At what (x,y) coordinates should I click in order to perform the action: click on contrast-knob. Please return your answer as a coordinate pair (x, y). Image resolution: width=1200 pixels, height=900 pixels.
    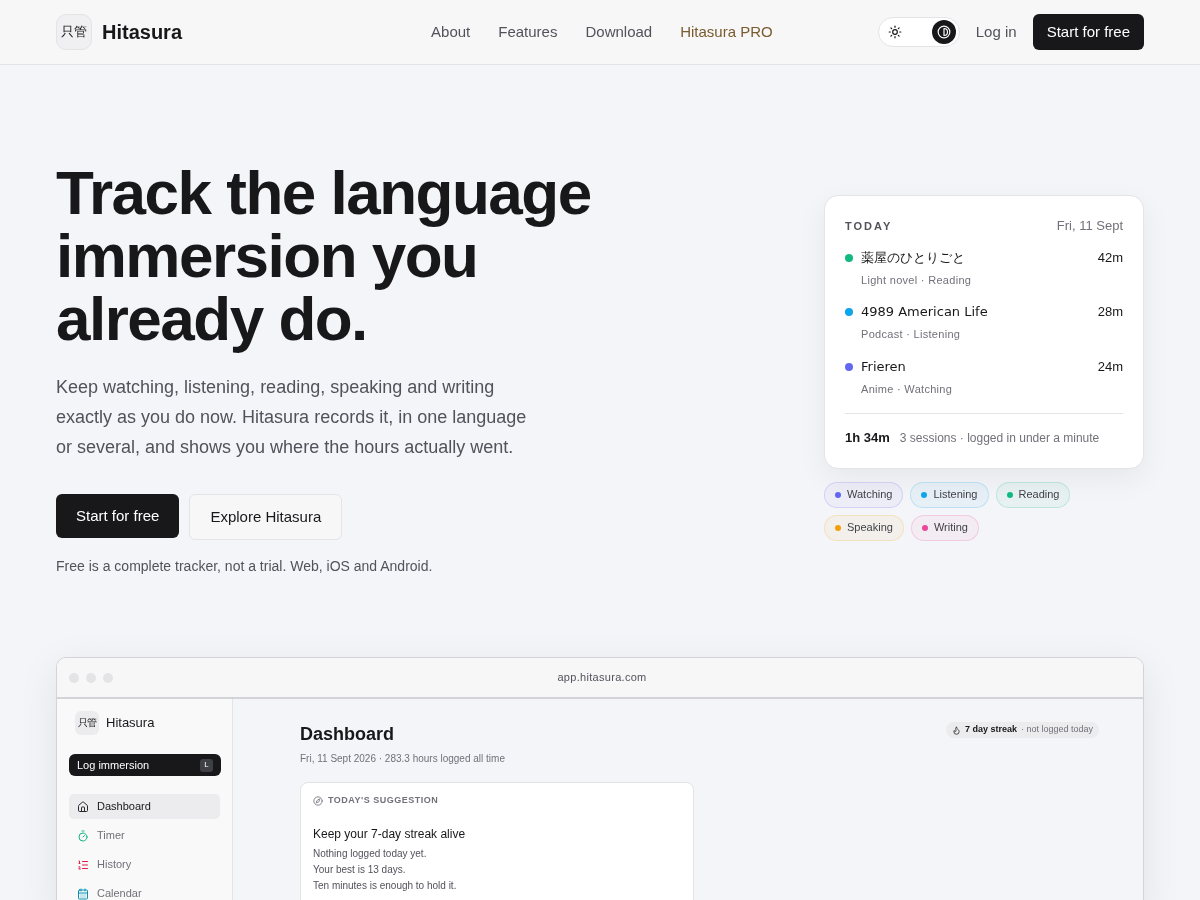
    Looking at the image, I should click on (943, 32).